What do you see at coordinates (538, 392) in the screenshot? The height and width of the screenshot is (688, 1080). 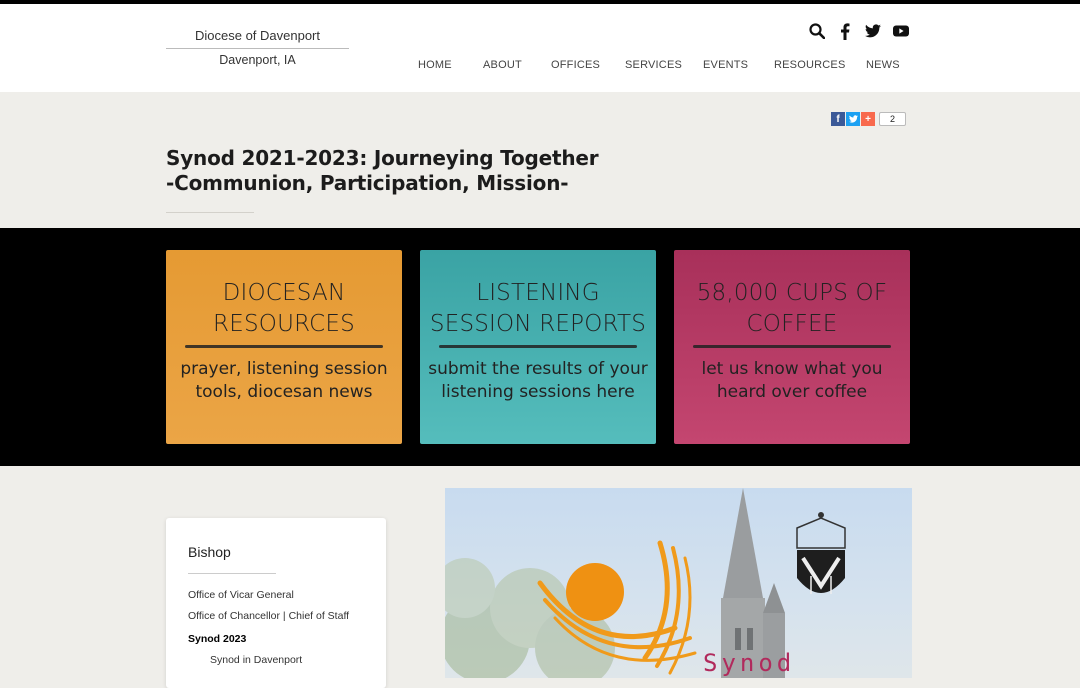 I see `card-subtitle-line-2: listening sessions here` at bounding box center [538, 392].